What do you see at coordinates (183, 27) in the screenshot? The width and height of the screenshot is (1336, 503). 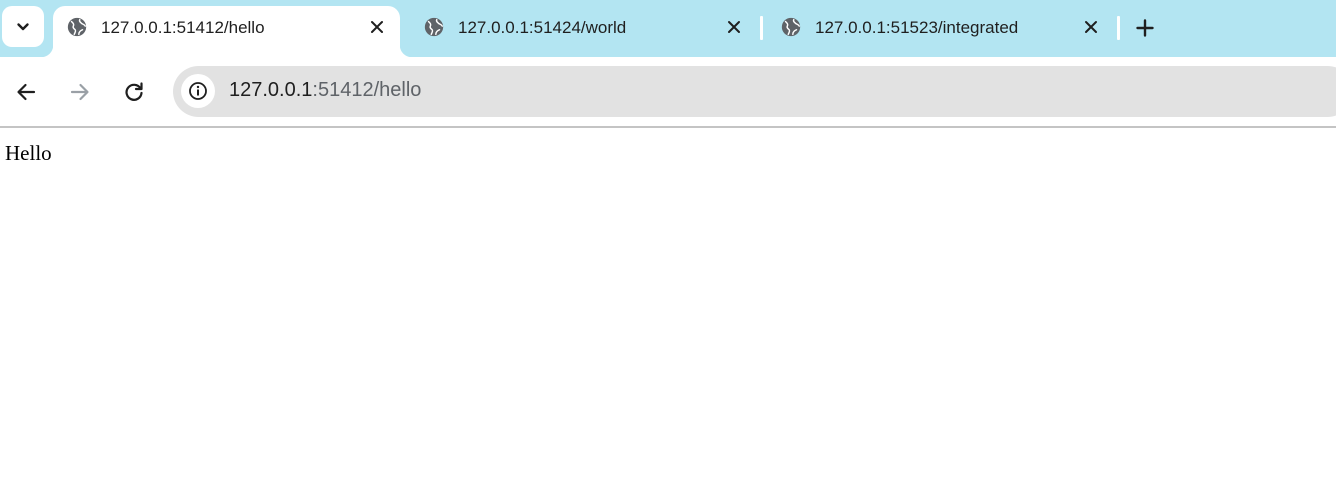 I see `tab-title: 127.0.0.1:51412/hello` at bounding box center [183, 27].